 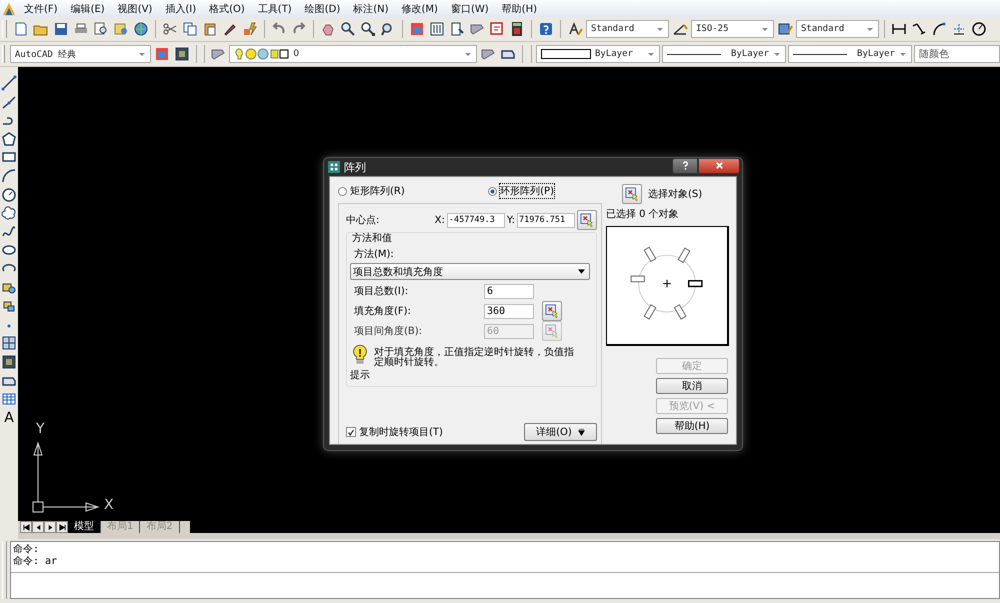 I want to click on circle-icon, so click(x=9, y=194).